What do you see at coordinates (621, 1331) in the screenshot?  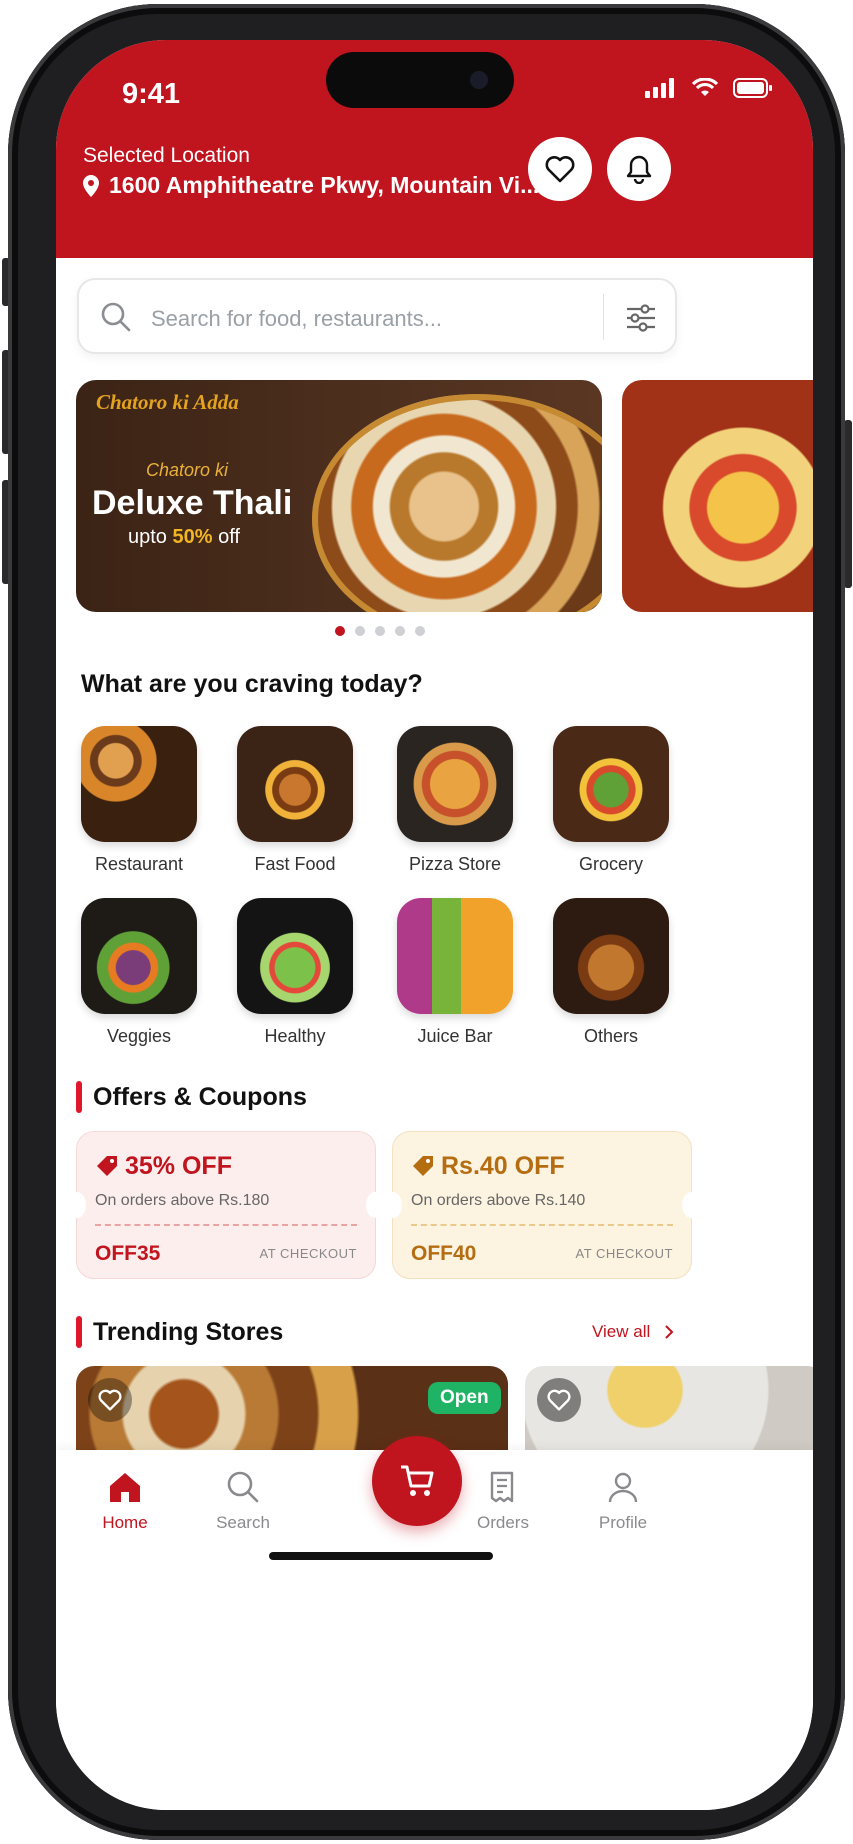 I see `view-all-label: View all` at bounding box center [621, 1331].